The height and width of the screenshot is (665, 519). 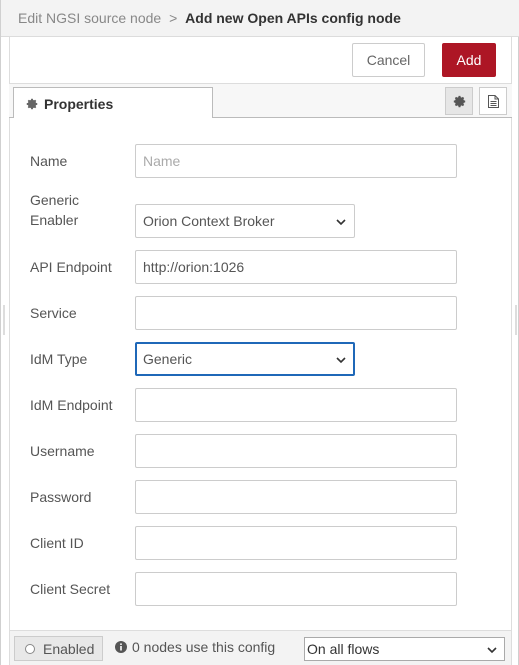 What do you see at coordinates (71, 267) in the screenshot?
I see `api-endpoint-label: API Endpoint` at bounding box center [71, 267].